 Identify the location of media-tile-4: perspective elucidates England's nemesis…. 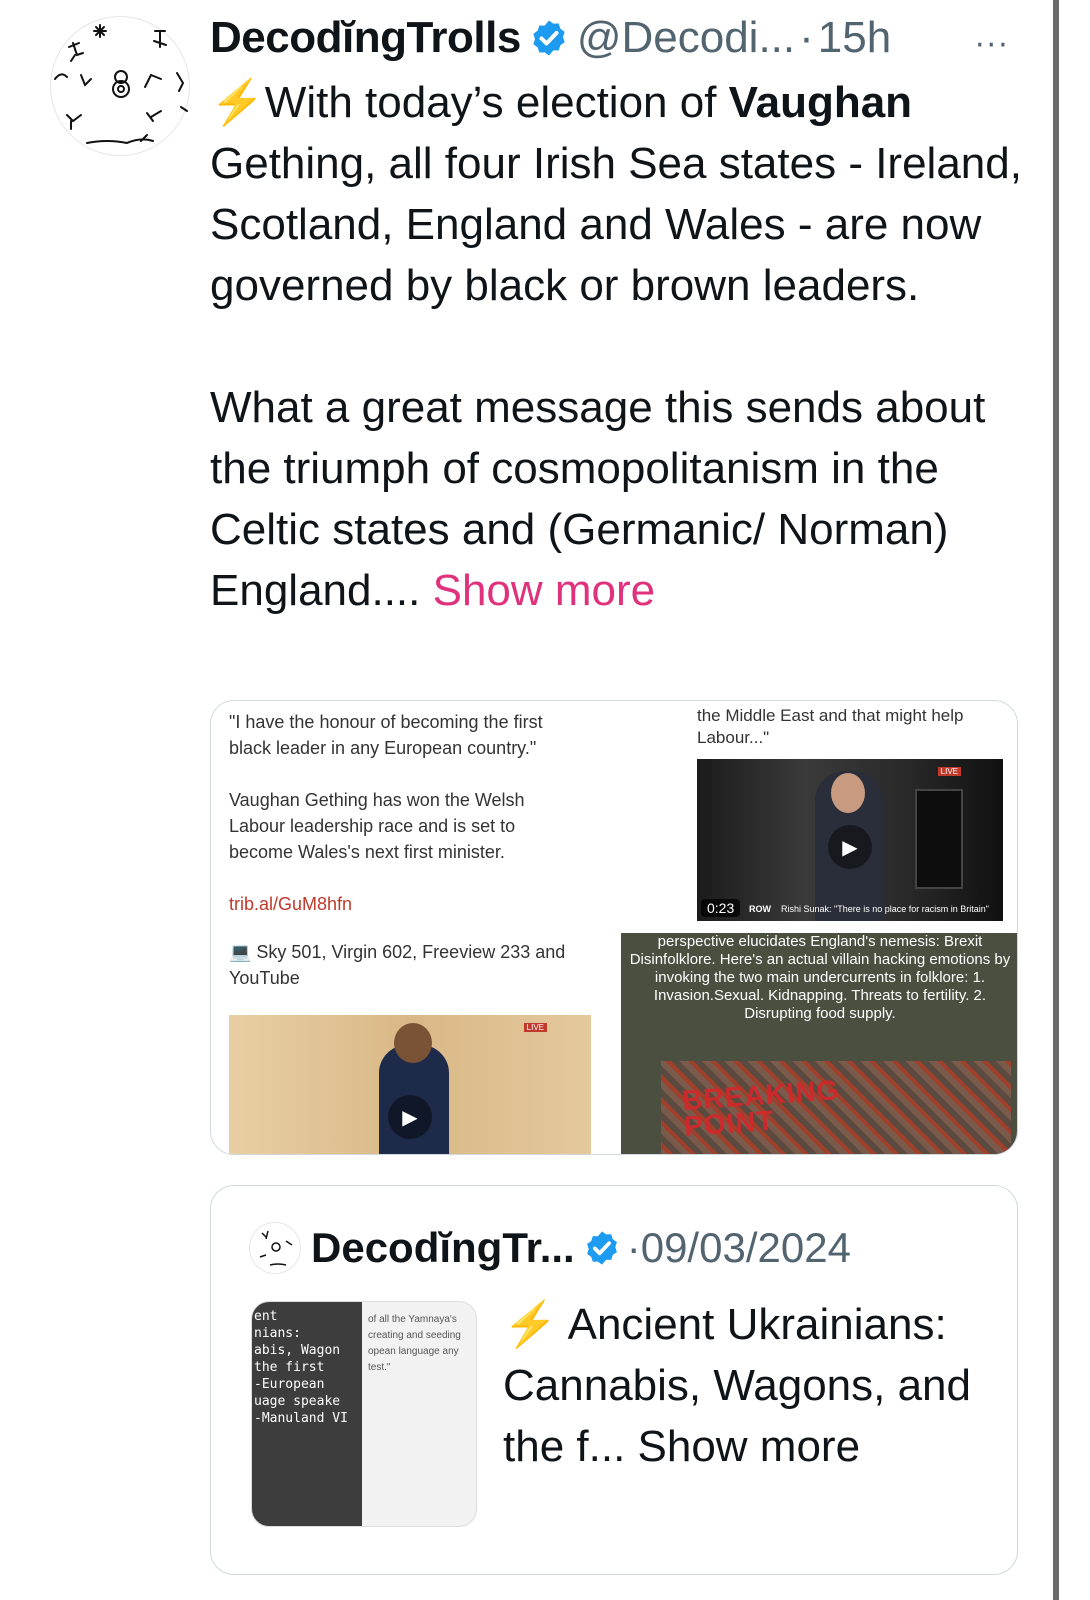
(819, 1043).